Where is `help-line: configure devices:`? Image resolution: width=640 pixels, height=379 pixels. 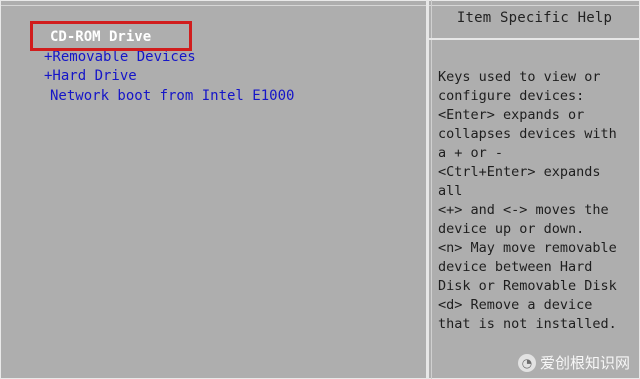 help-line: configure devices: is located at coordinates (511, 96).